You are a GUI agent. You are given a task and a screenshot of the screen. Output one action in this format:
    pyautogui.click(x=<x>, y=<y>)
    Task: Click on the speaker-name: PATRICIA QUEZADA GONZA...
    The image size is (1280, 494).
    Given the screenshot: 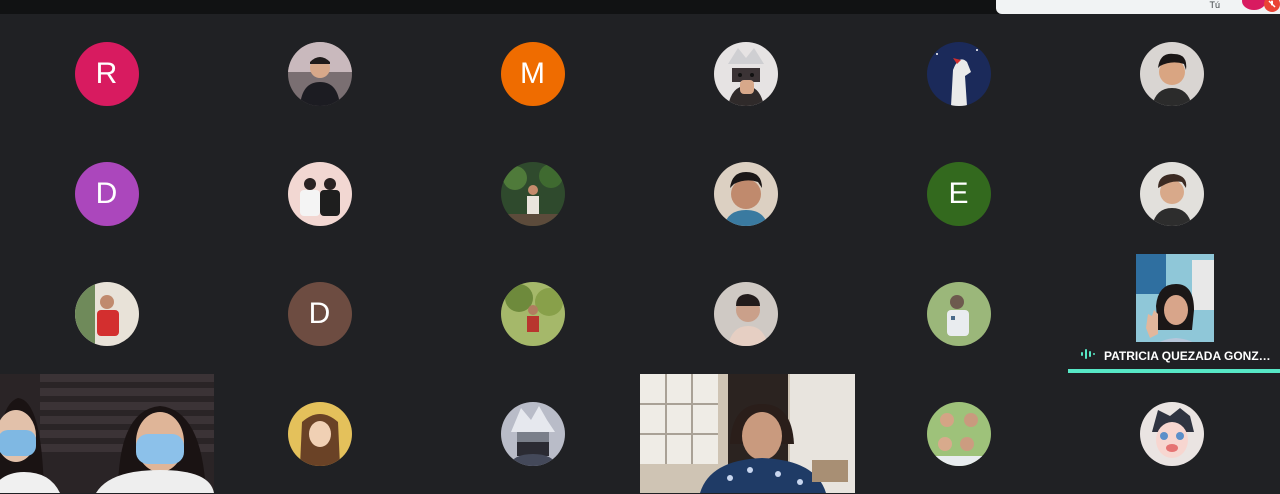 What is the action you would take?
    pyautogui.click(x=1189, y=356)
    